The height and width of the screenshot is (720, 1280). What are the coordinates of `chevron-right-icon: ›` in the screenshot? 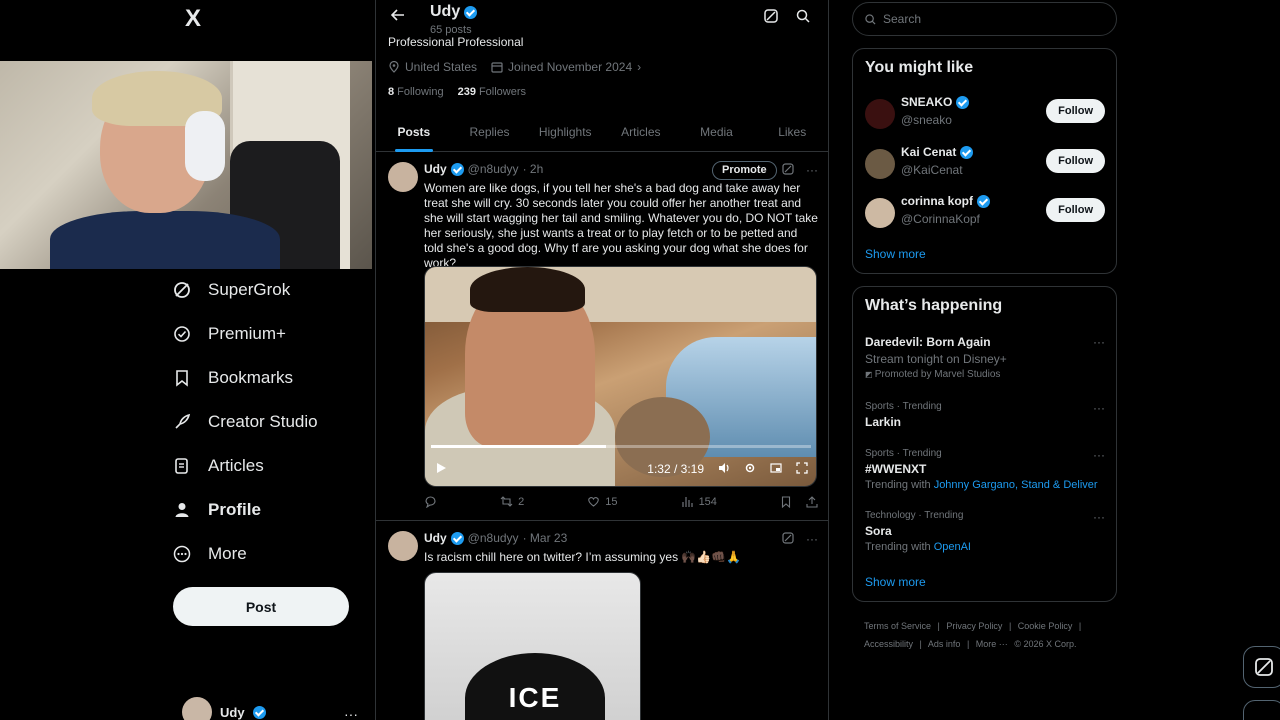 It's located at (639, 67).